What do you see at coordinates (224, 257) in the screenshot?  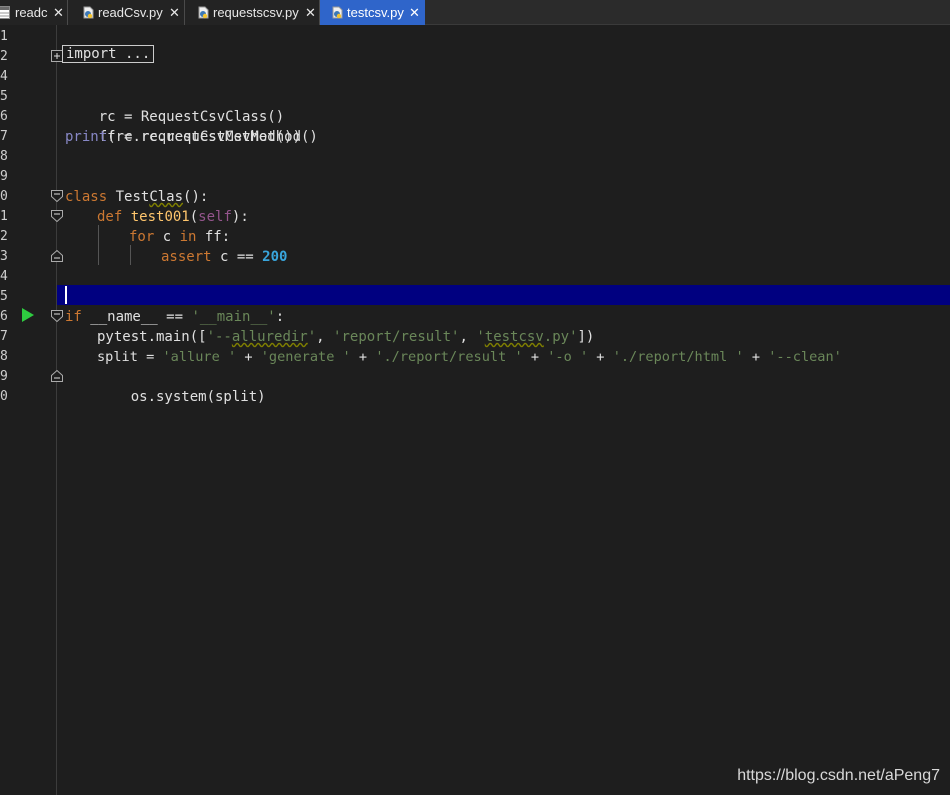 I see `code-line-13: assert c == 200` at bounding box center [224, 257].